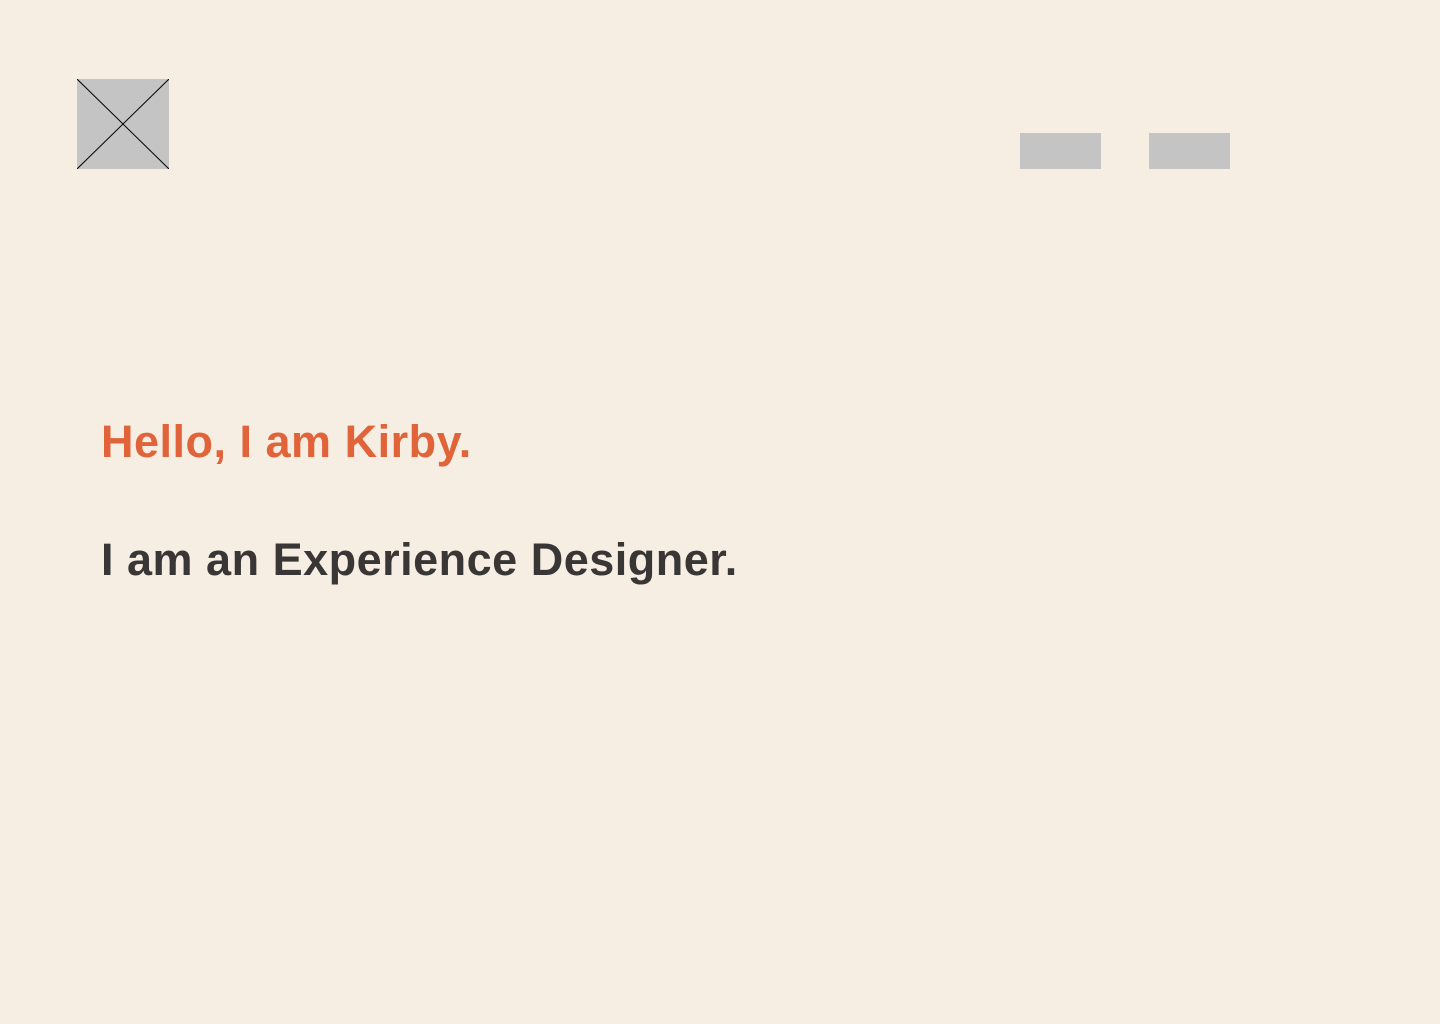 The width and height of the screenshot is (1440, 1024). I want to click on logo-placeholder-icon, so click(123, 124).